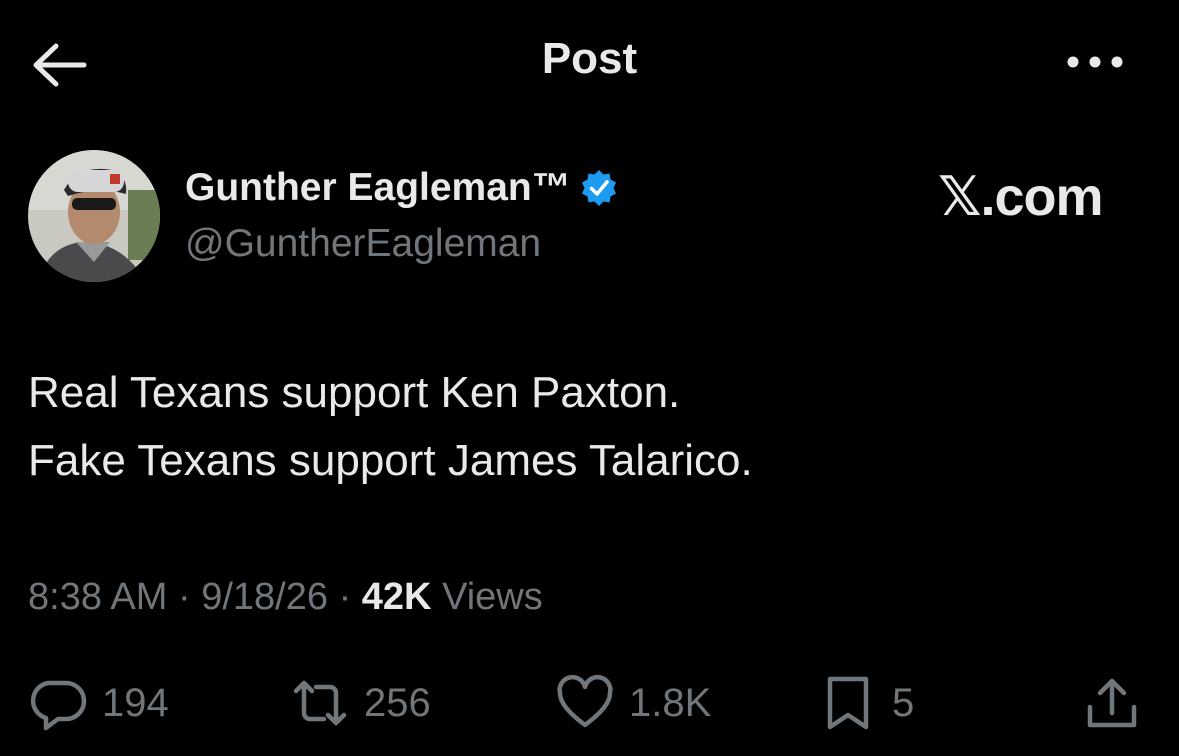 The height and width of the screenshot is (756, 1179). Describe the element at coordinates (360, 703) in the screenshot. I see `repost-button: 256` at that location.